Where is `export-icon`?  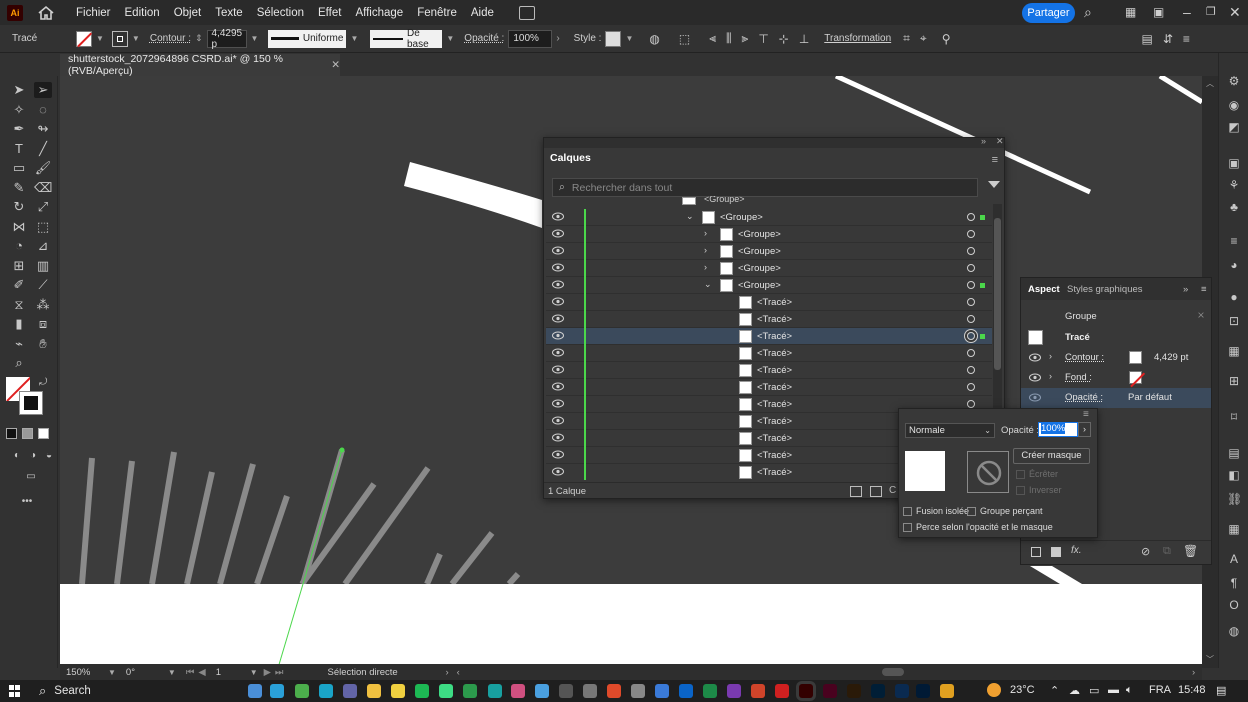
export-icon is located at coordinates (876, 491).